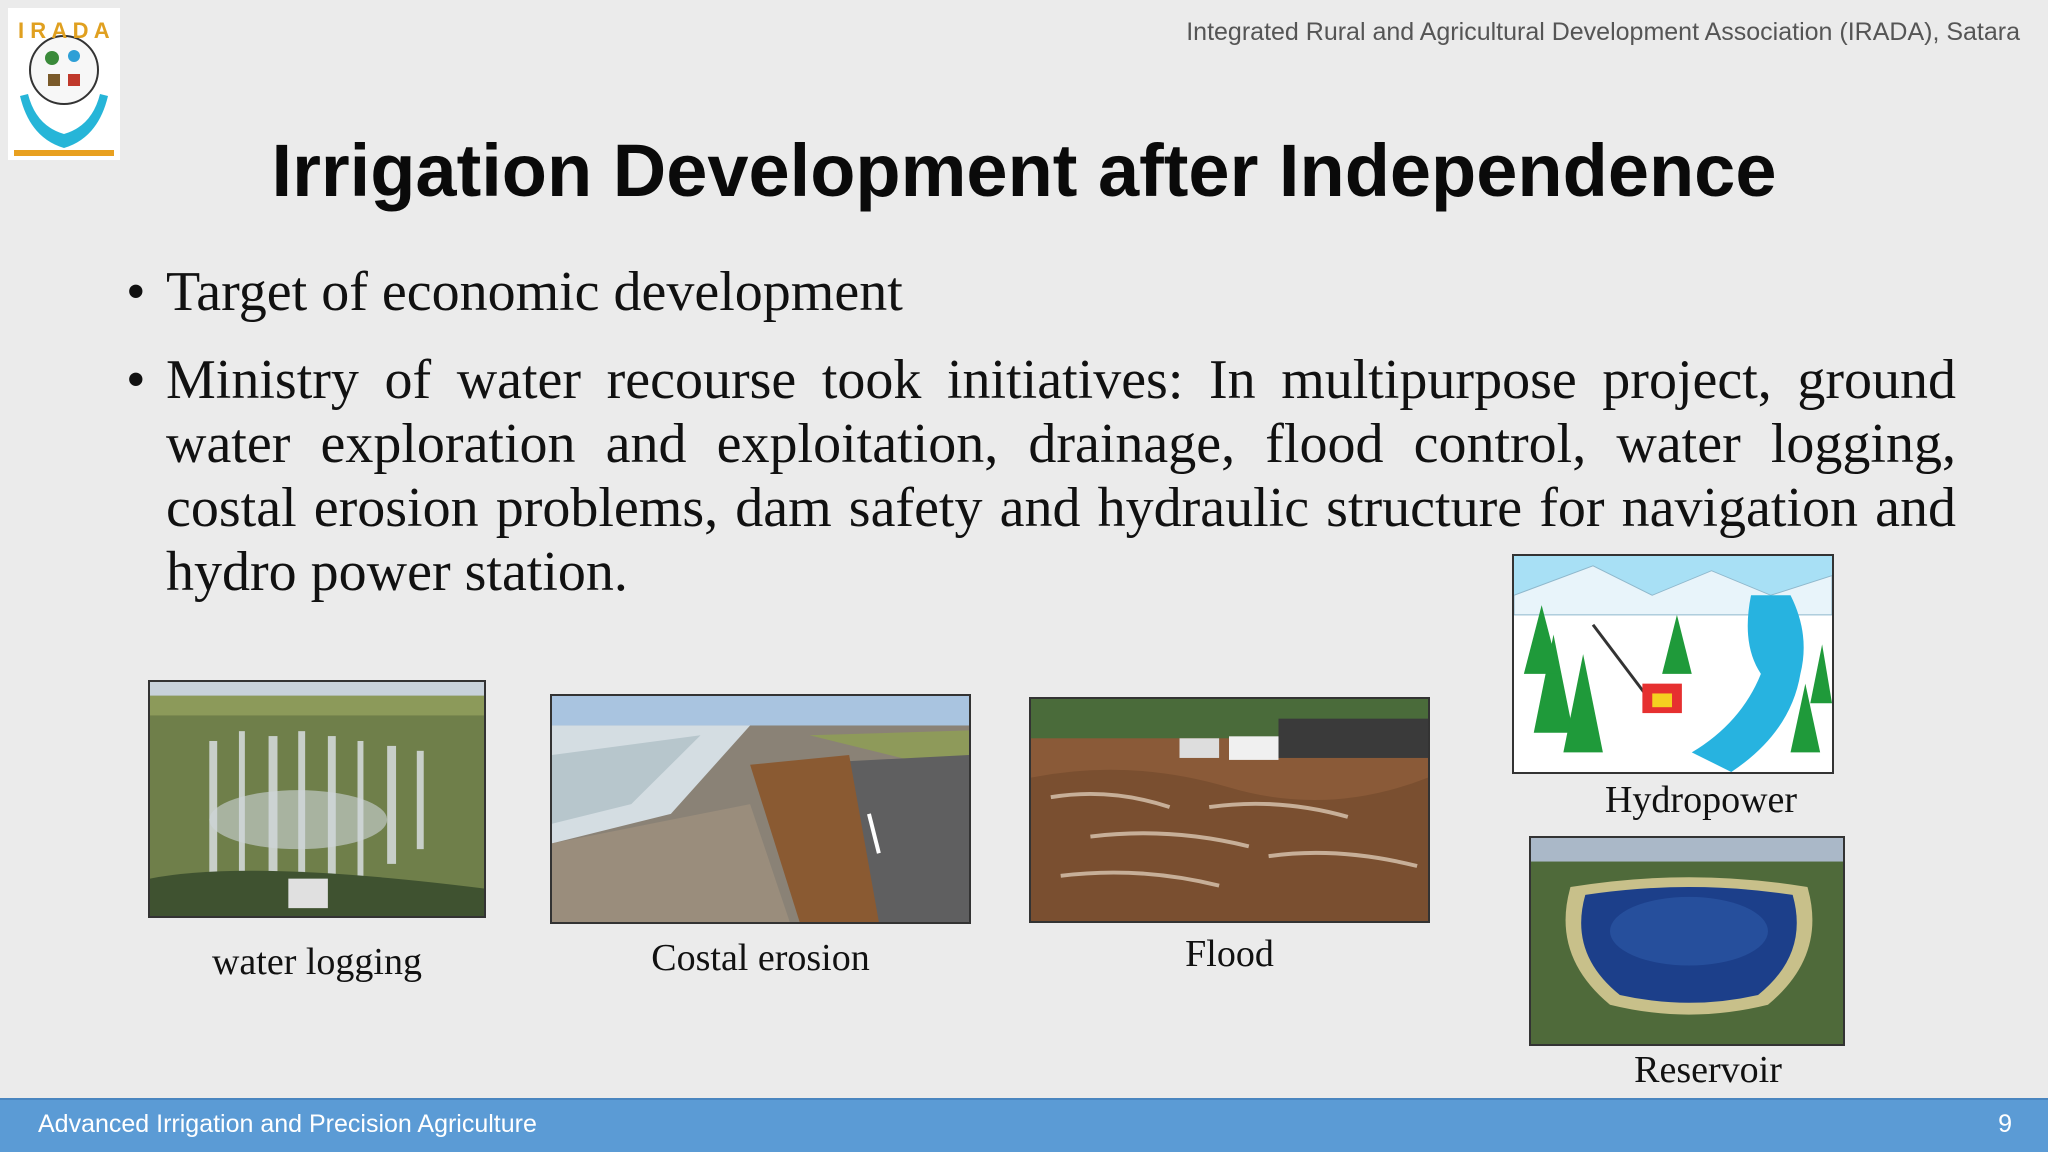 Image resolution: width=2048 pixels, height=1152 pixels. Describe the element at coordinates (1708, 1070) in the screenshot. I see `image-caption: Reservoir` at that location.